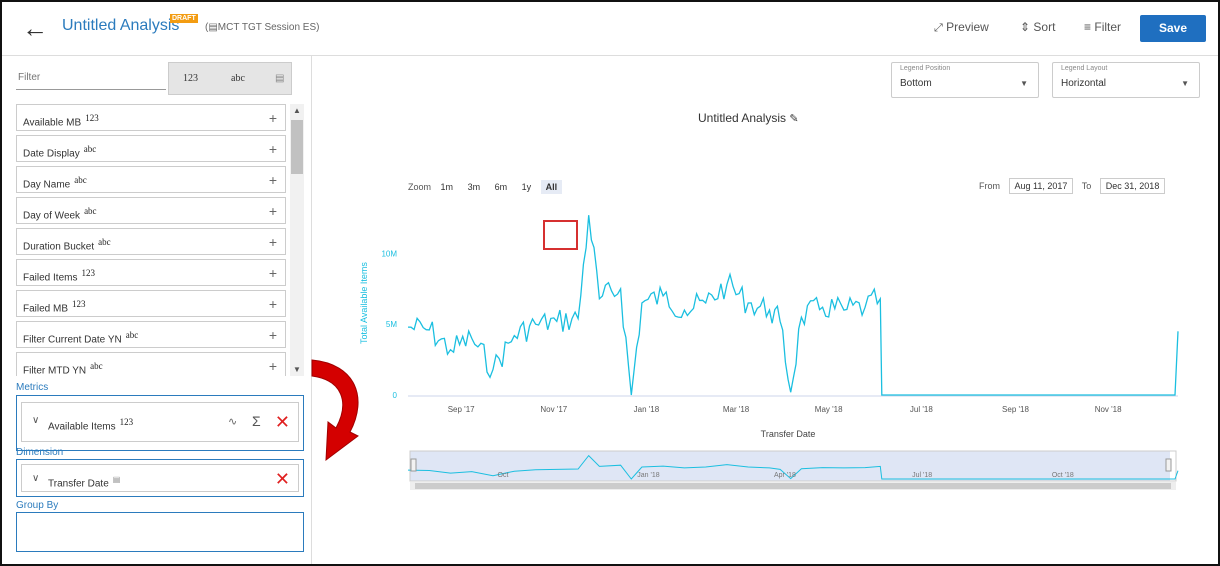 Image resolution: width=1220 pixels, height=566 pixels. Describe the element at coordinates (232, 421) in the screenshot. I see `line-chart-icon: ∿` at that location.